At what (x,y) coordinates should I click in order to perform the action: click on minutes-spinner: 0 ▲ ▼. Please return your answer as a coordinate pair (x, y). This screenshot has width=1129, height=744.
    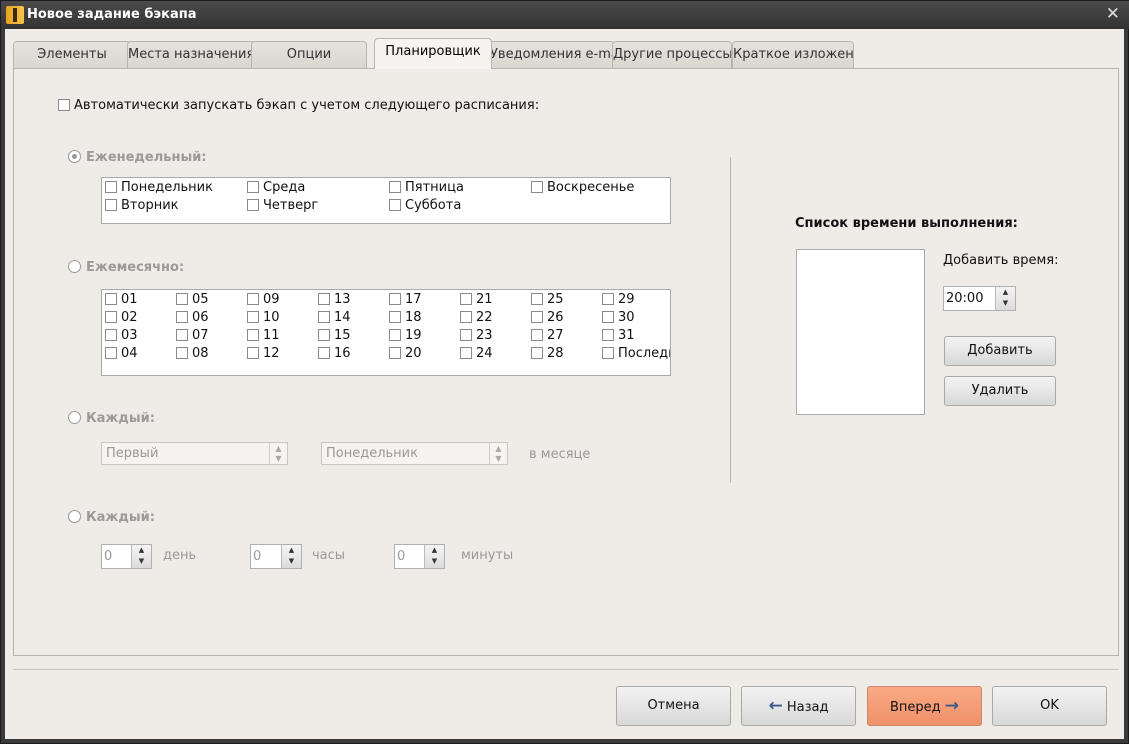
    Looking at the image, I should click on (419, 556).